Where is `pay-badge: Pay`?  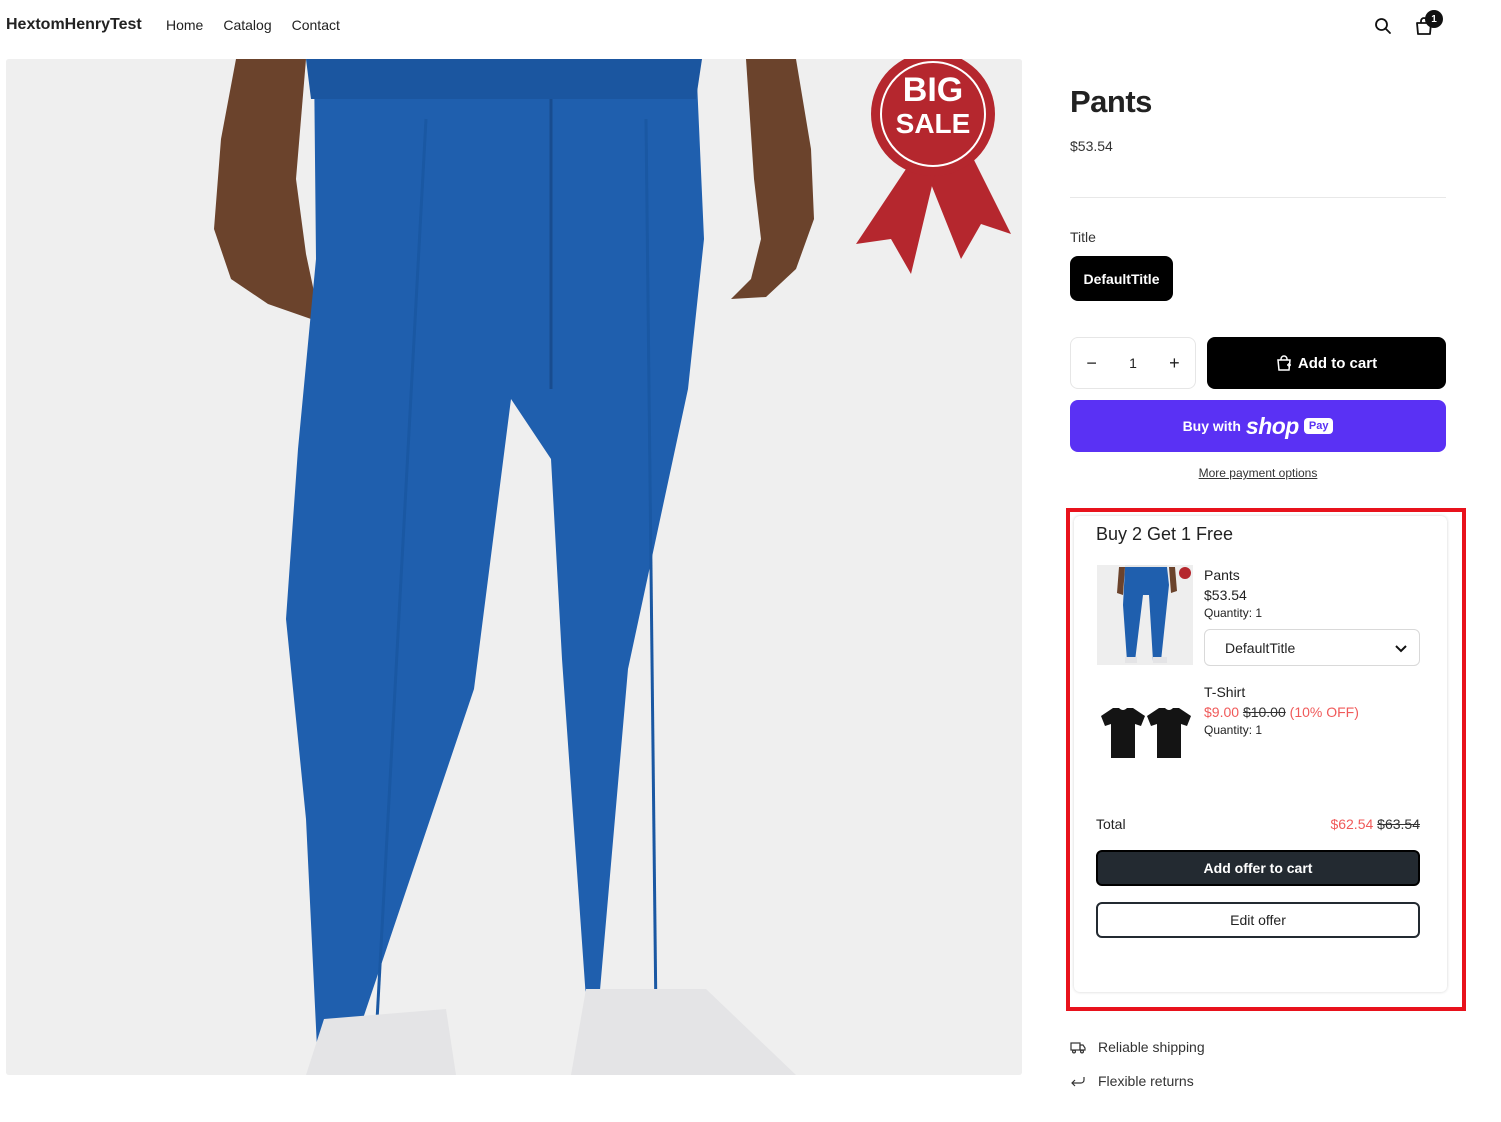 pay-badge: Pay is located at coordinates (1318, 426).